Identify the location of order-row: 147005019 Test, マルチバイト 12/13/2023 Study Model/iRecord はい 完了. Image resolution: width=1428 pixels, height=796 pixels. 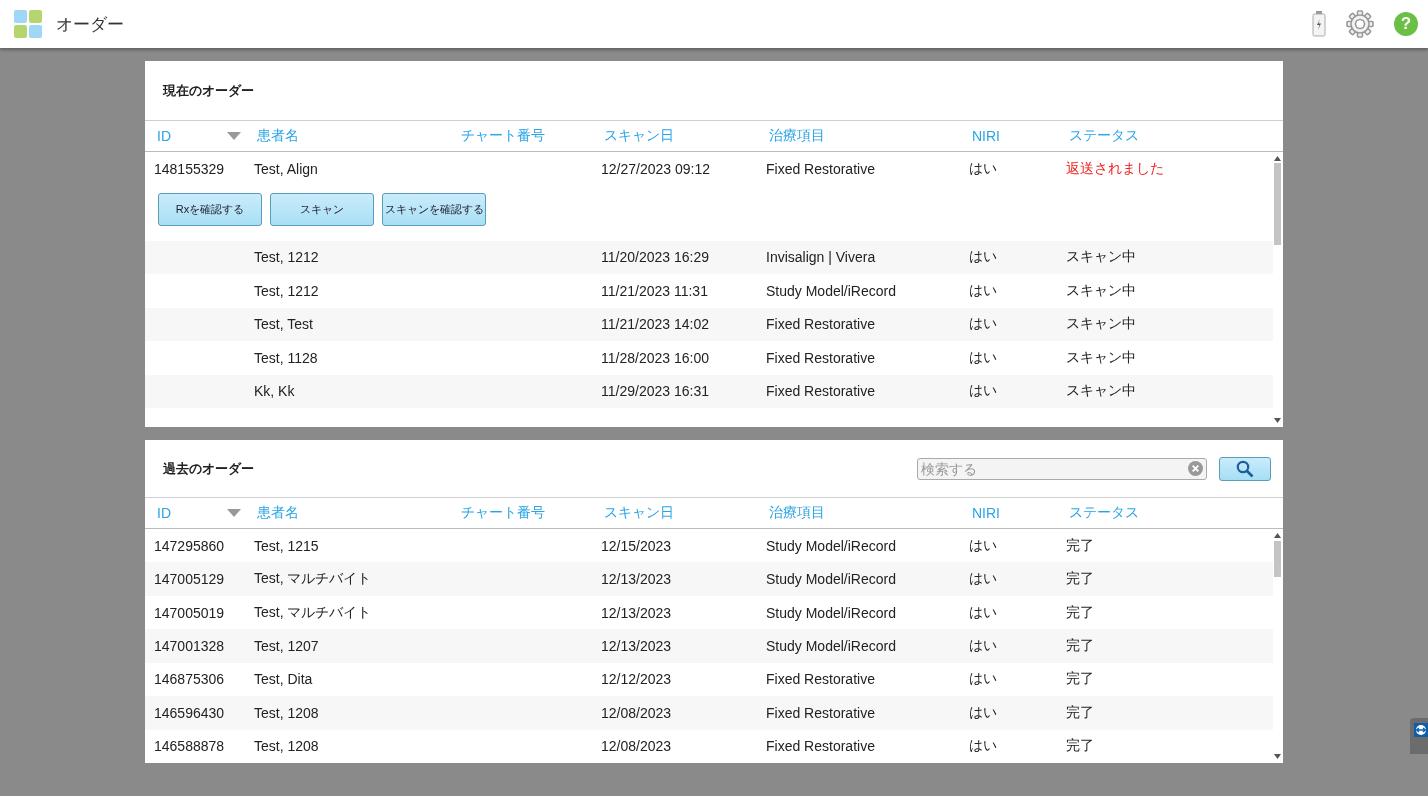
(709, 612).